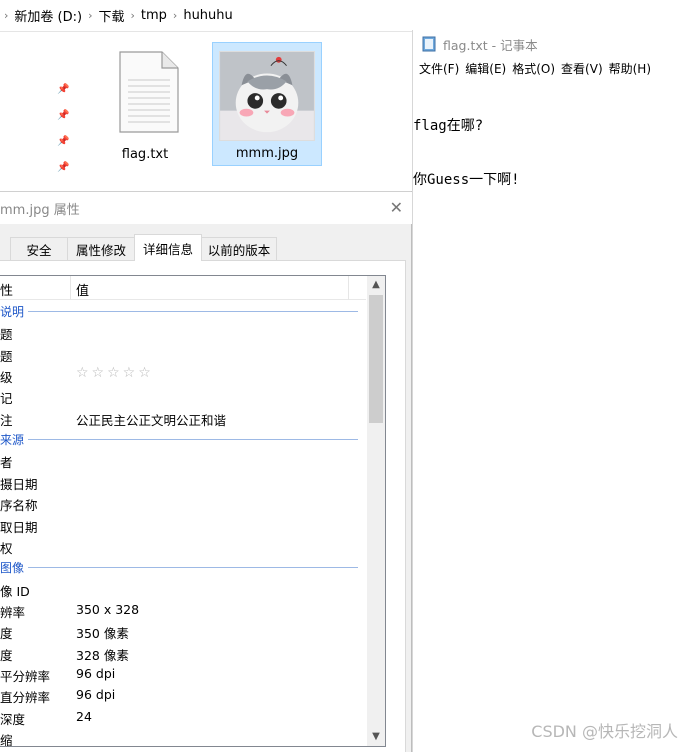  What do you see at coordinates (19, 527) in the screenshot?
I see `property-name: 取日期` at bounding box center [19, 527].